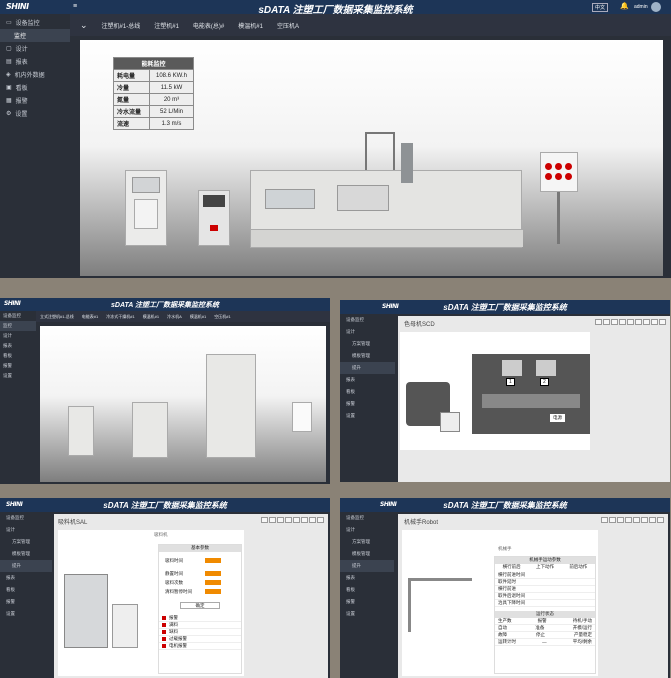 Image resolution: width=671 pixels, height=678 pixels. Describe the element at coordinates (600, 7) in the screenshot. I see `language-select: 中文` at that location.